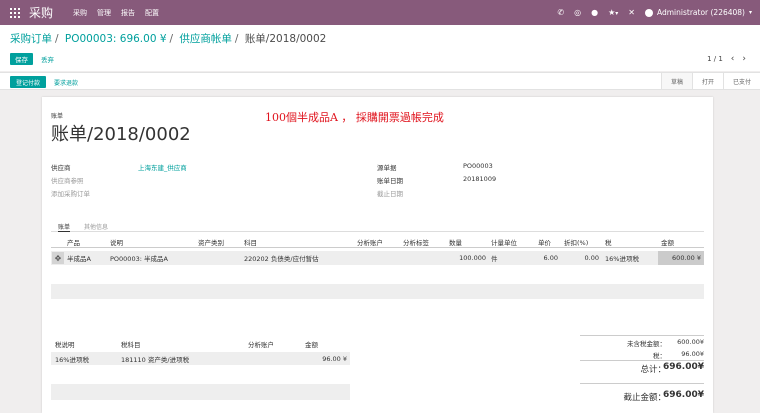 Image resolution: width=760 pixels, height=413 pixels. Describe the element at coordinates (504, 241) in the screenshot. I see `col-uom: 计量单位` at that location.